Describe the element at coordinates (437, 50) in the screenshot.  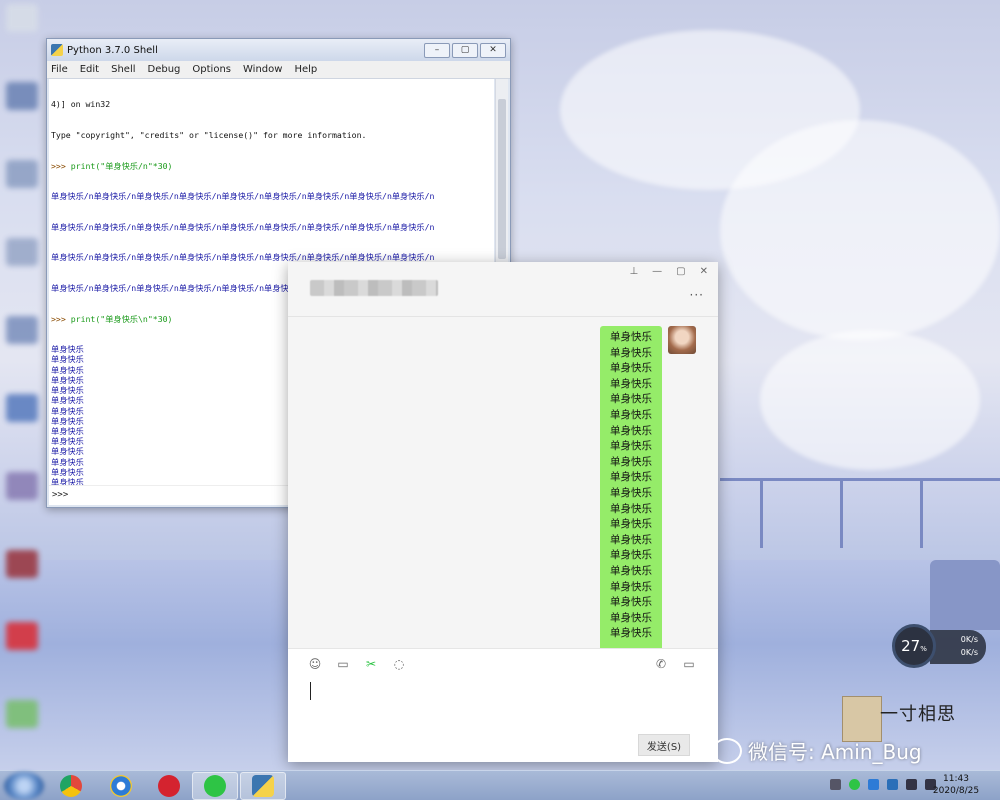
I see `minimize-button: –` at that location.